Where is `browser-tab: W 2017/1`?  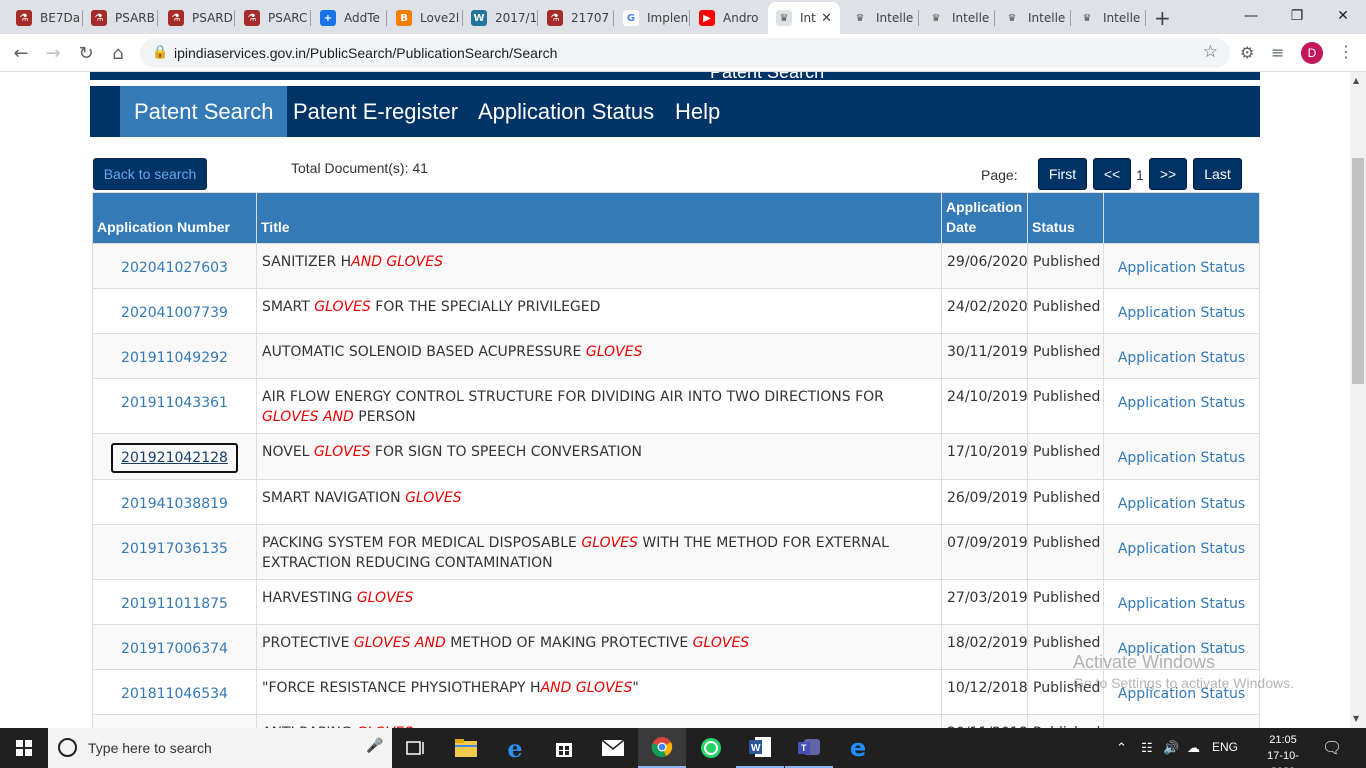 browser-tab: W 2017/1 is located at coordinates (500, 18).